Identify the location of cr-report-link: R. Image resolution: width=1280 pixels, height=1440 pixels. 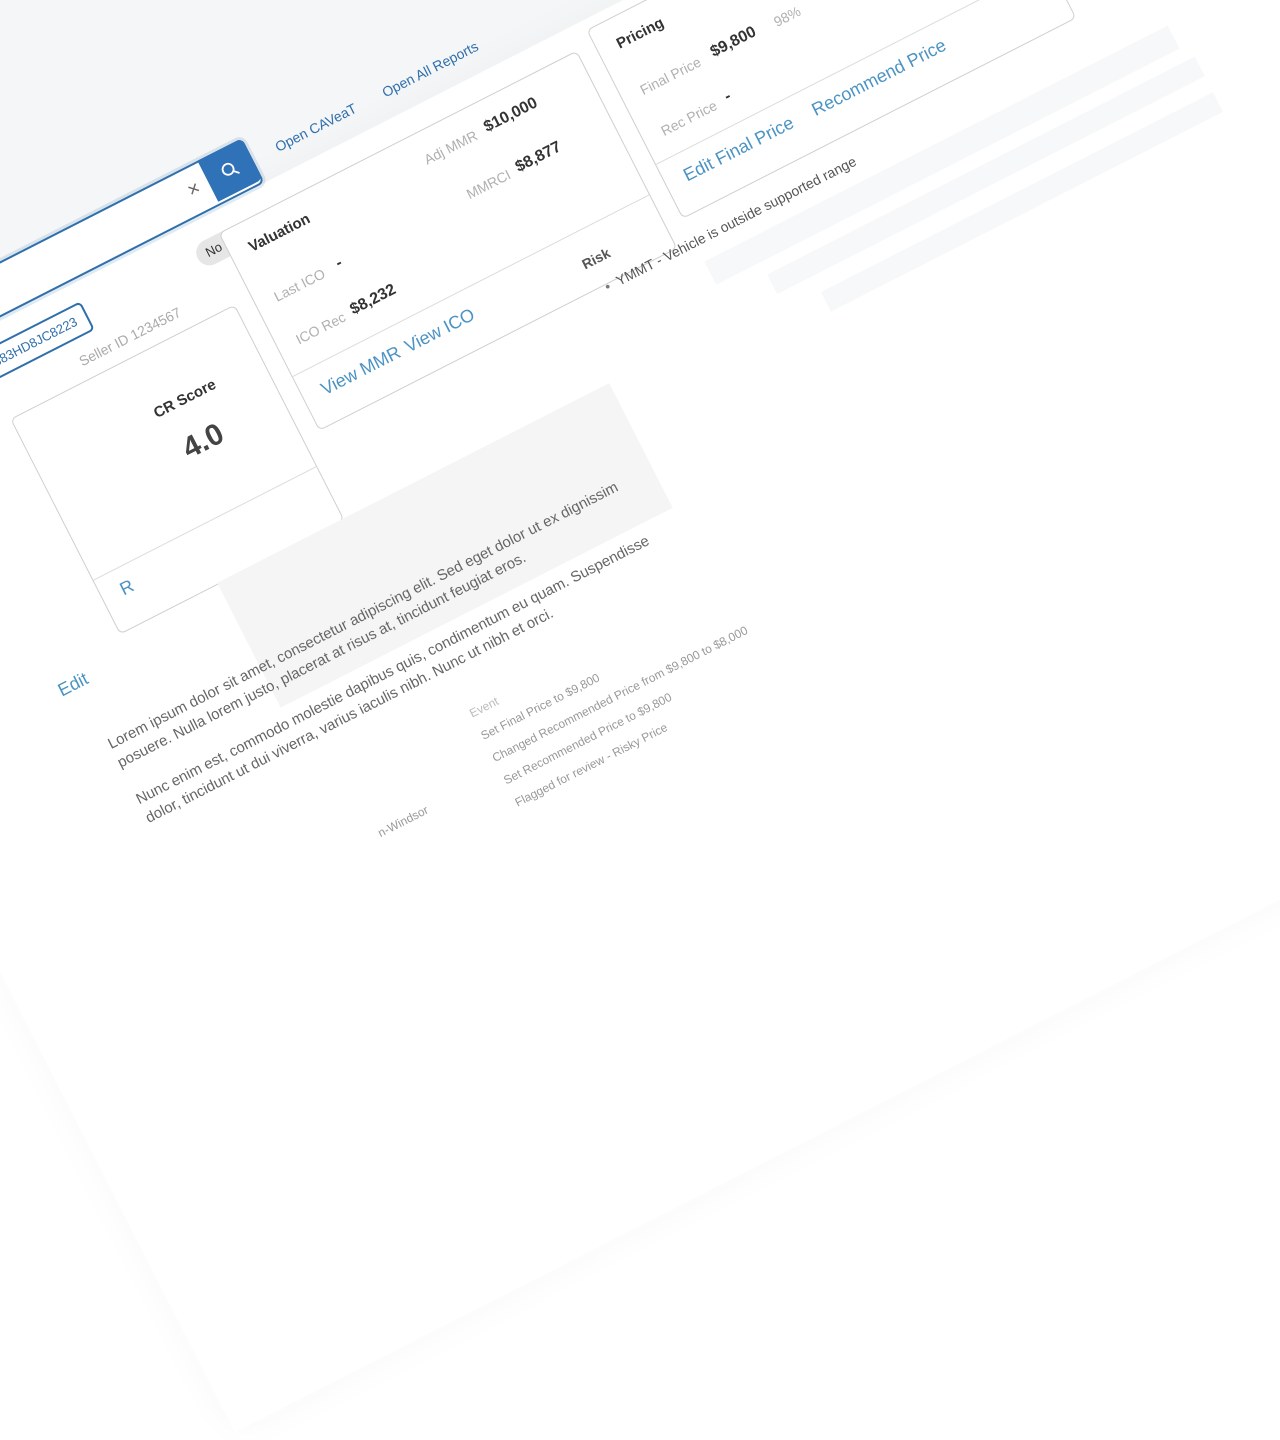
(127, 587).